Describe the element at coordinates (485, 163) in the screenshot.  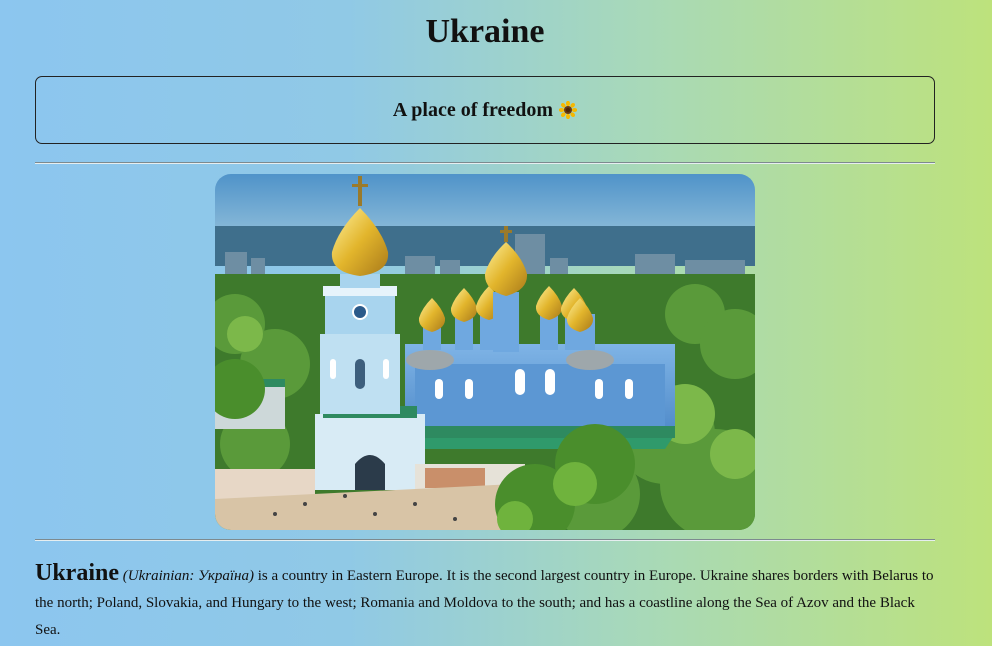
I see `divider-top` at that location.